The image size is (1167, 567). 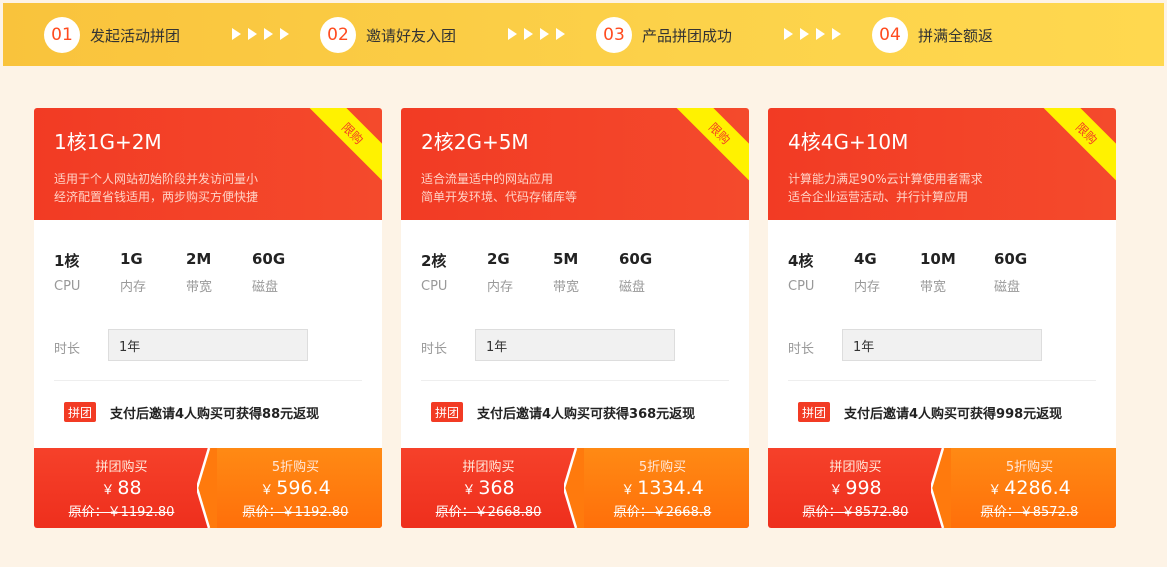 What do you see at coordinates (614, 35) in the screenshot?
I see `step-number: 03` at bounding box center [614, 35].